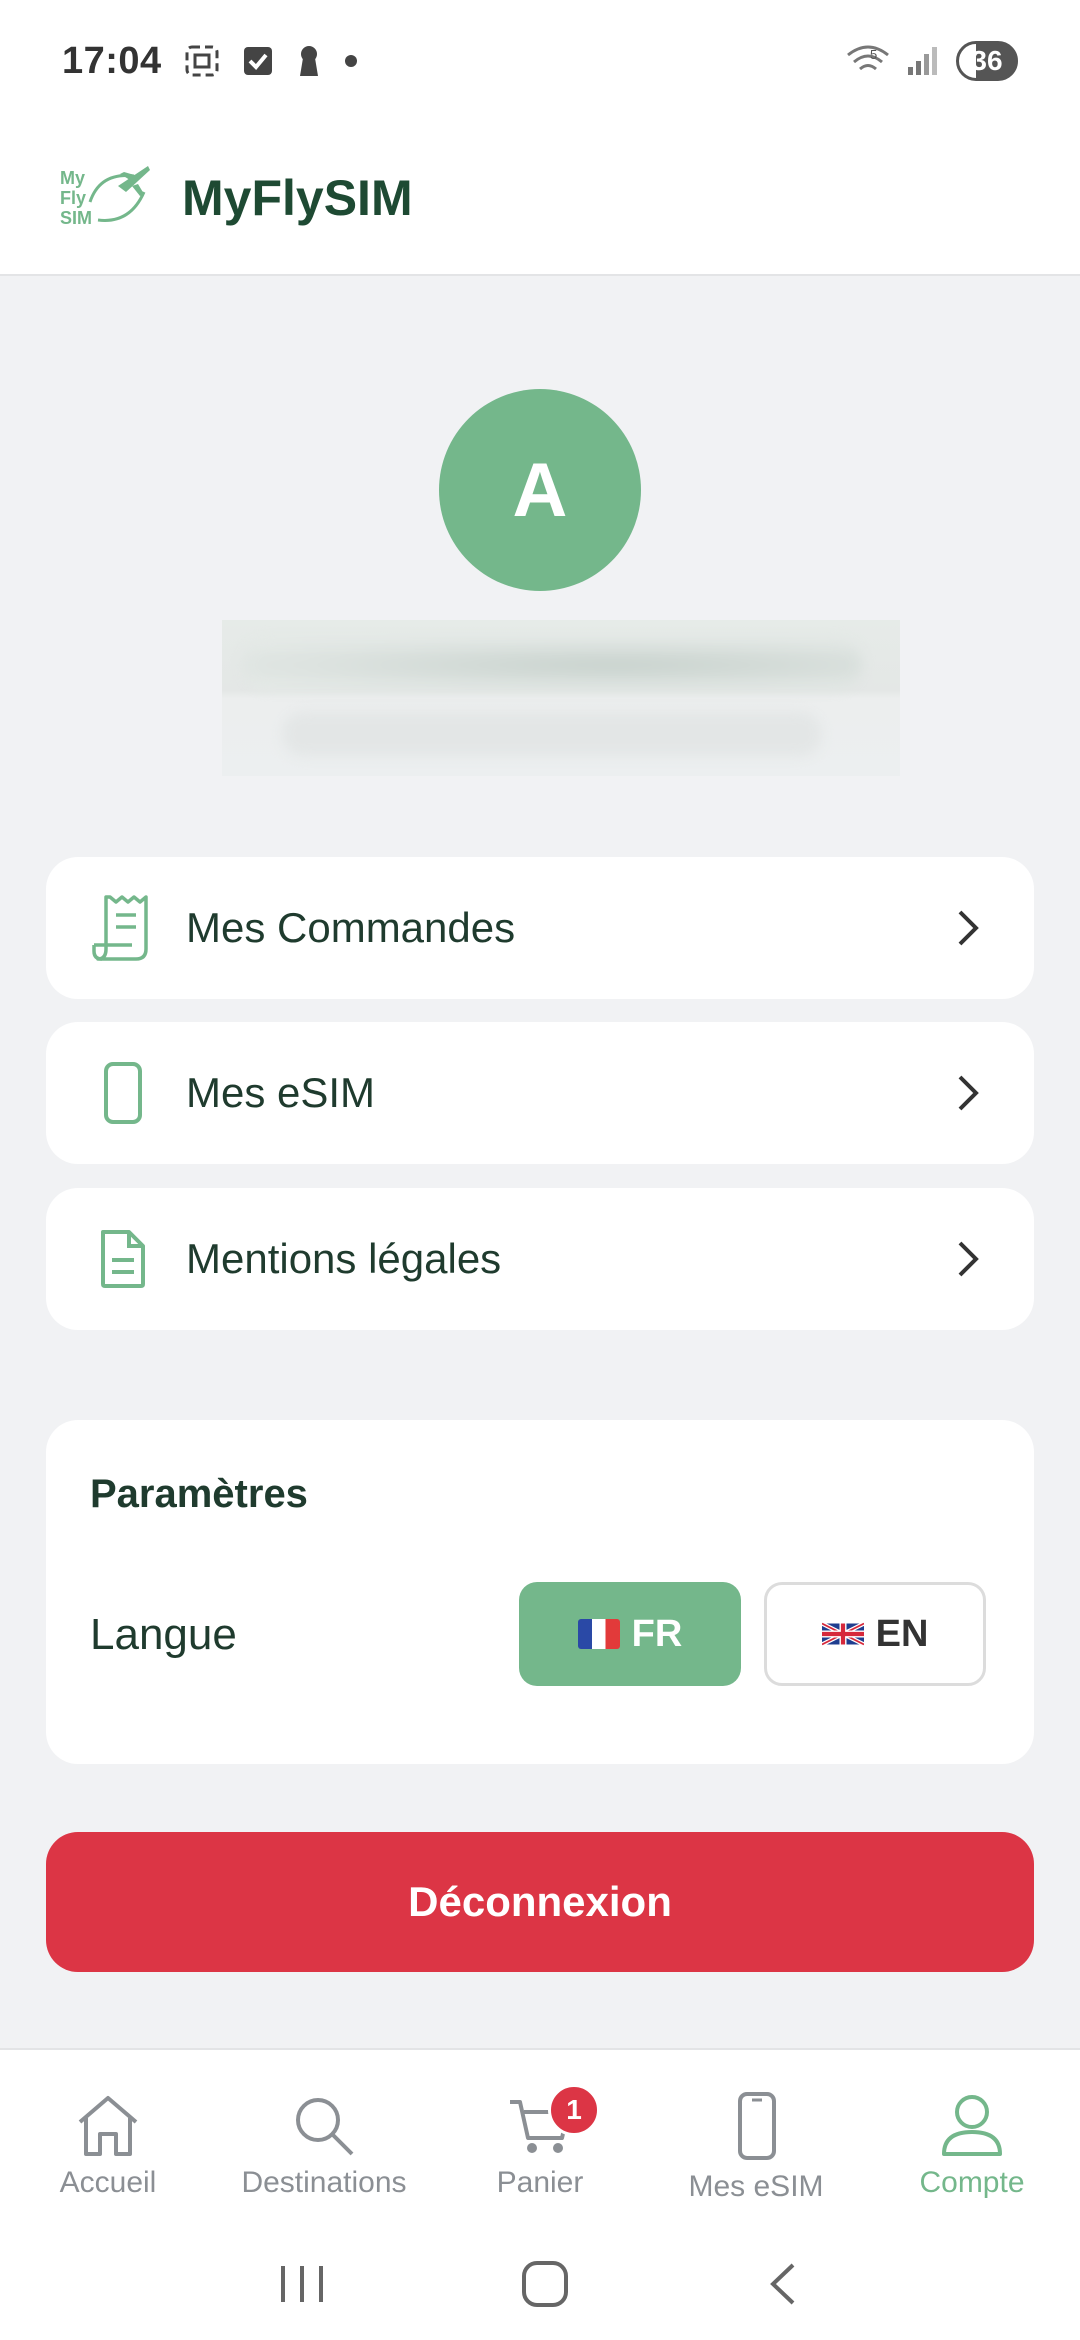 This screenshot has height=2340, width=1080. I want to click on language-label: Langue, so click(163, 1634).